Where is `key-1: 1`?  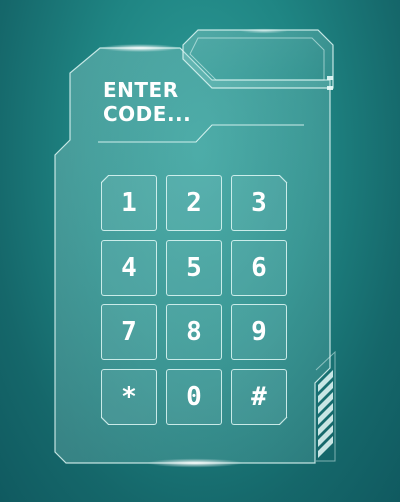
key-1: 1 is located at coordinates (129, 203).